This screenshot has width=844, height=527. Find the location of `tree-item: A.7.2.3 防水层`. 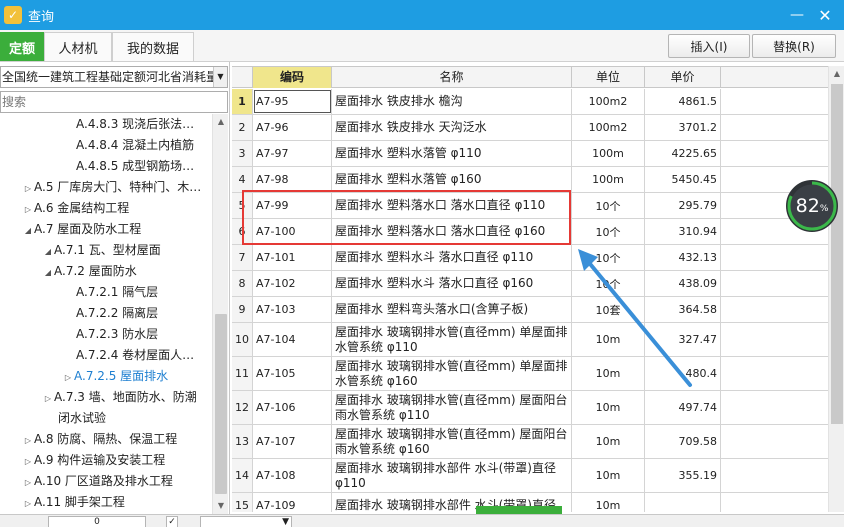

tree-item: A.7.2.3 防水层 is located at coordinates (106, 334).